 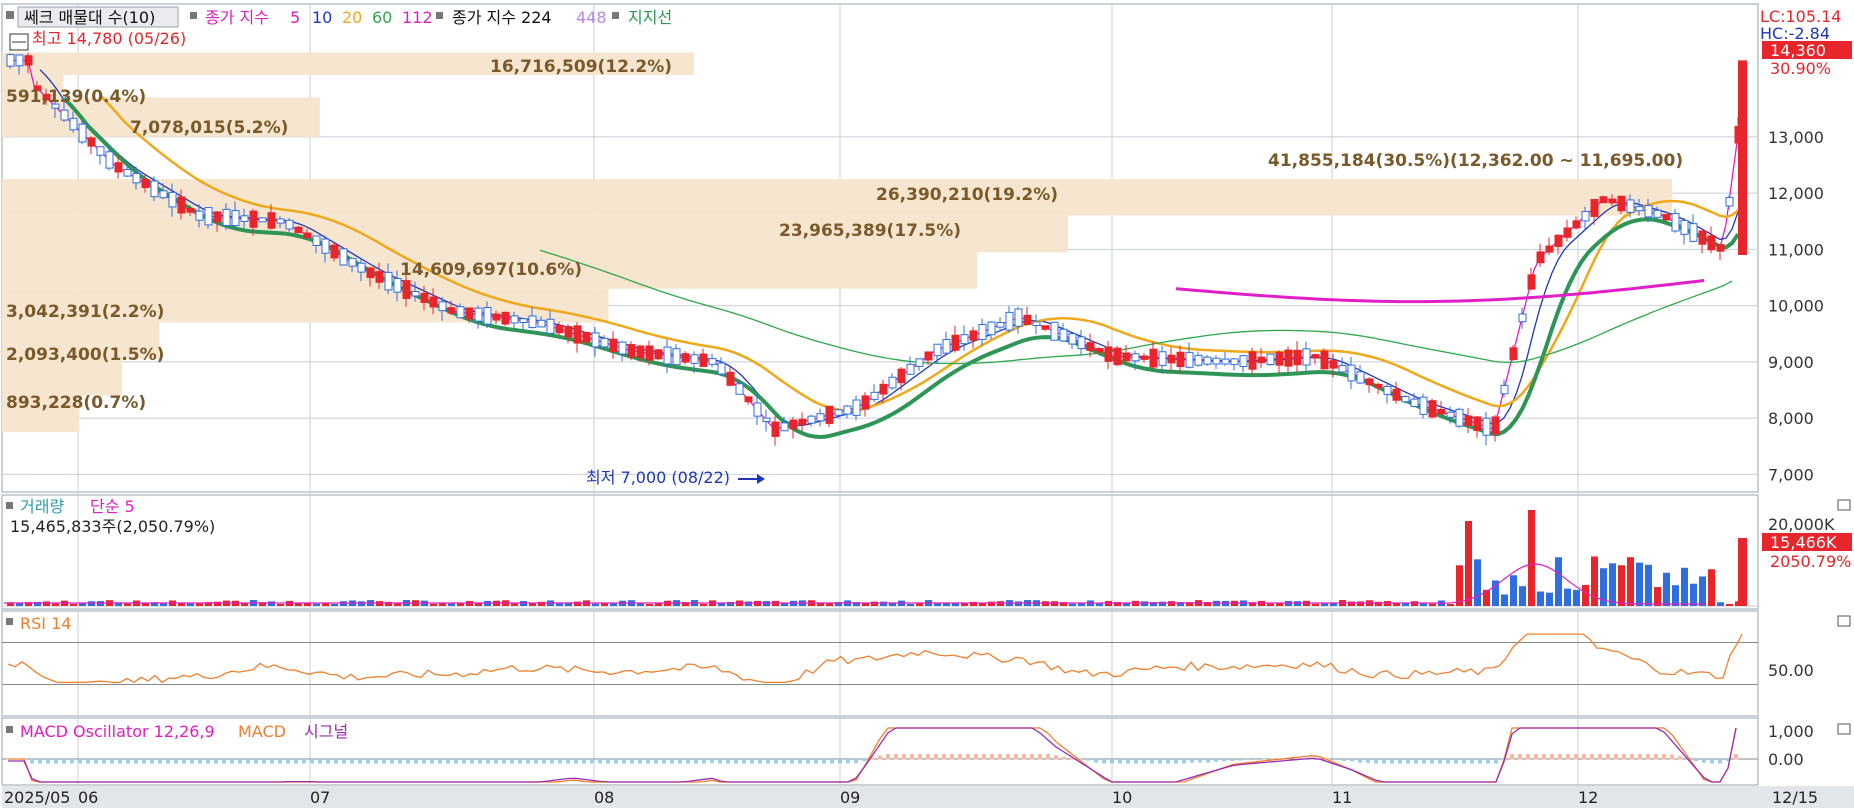 I want to click on date-label: 07, so click(x=320, y=797).